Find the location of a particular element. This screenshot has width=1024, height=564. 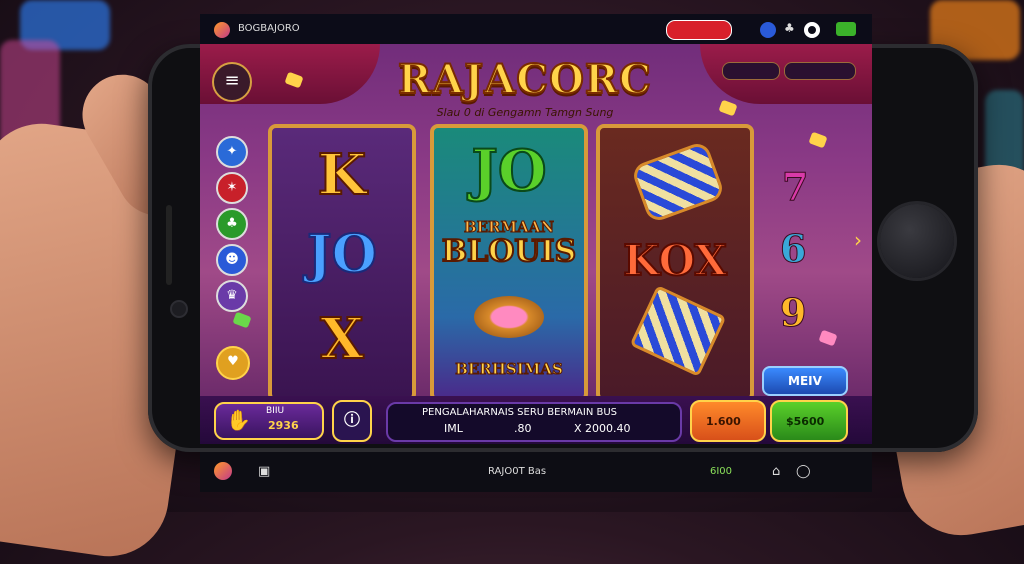

side-number-6: 6 is located at coordinates (793, 249).